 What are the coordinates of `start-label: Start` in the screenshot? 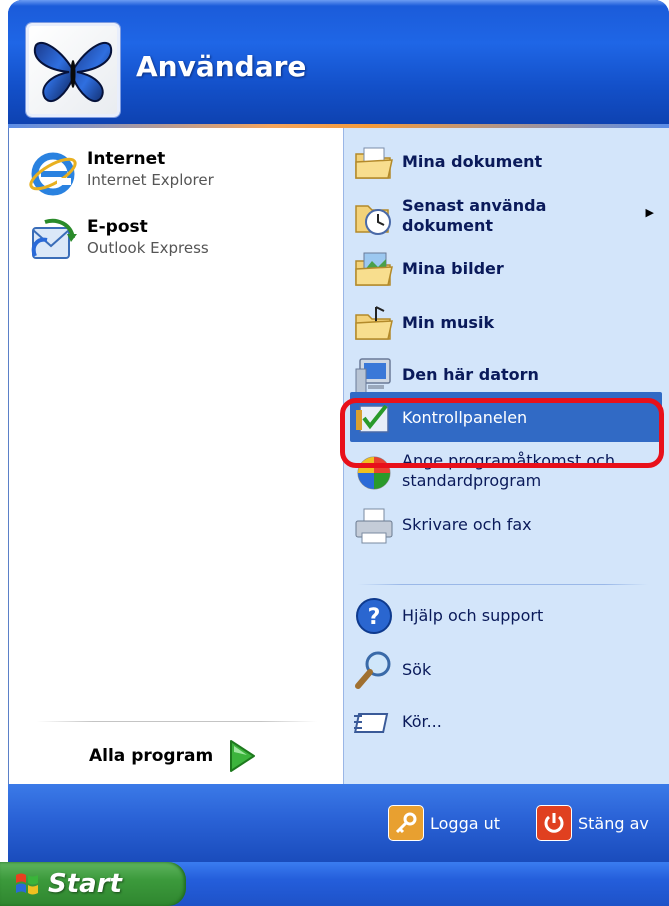 It's located at (85, 884).